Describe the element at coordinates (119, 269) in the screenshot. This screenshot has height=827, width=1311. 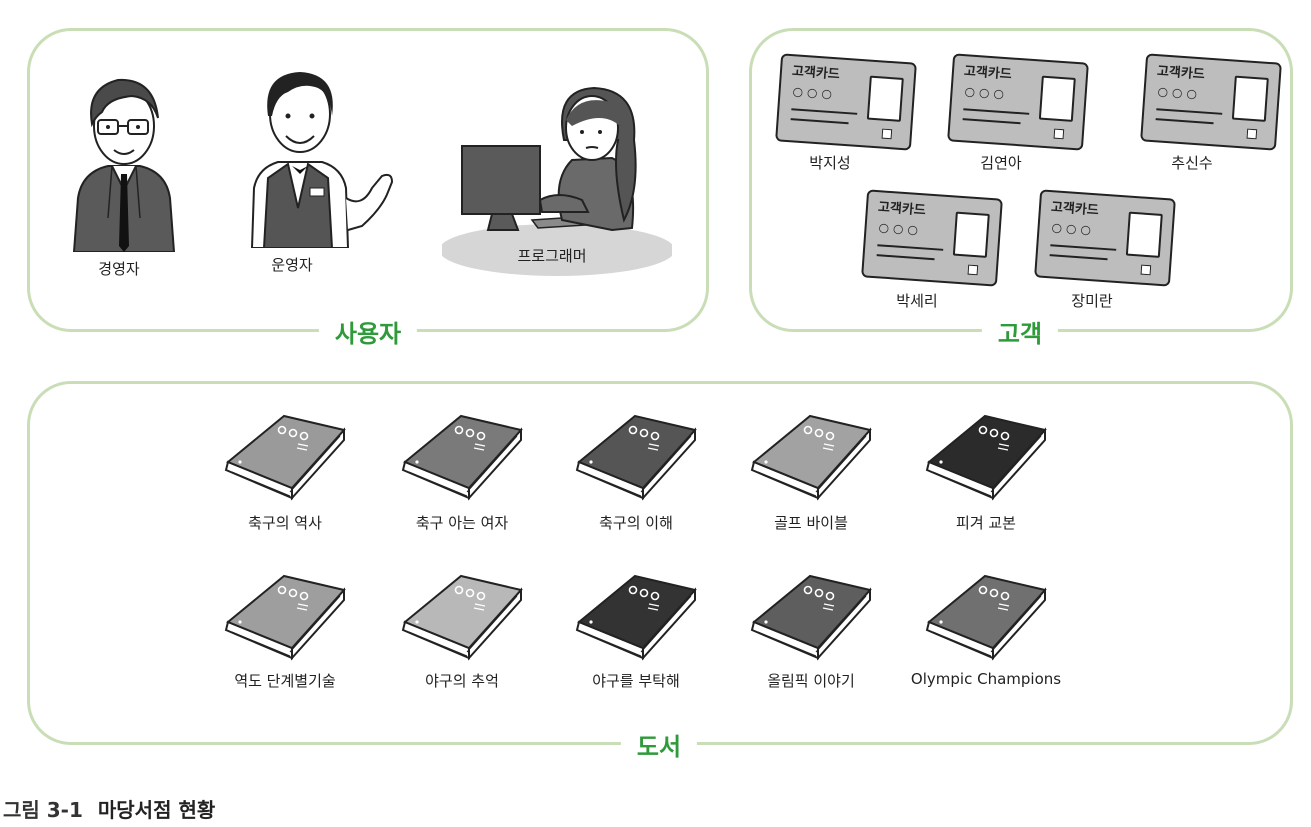
I see `manager-label: 경영자` at that location.